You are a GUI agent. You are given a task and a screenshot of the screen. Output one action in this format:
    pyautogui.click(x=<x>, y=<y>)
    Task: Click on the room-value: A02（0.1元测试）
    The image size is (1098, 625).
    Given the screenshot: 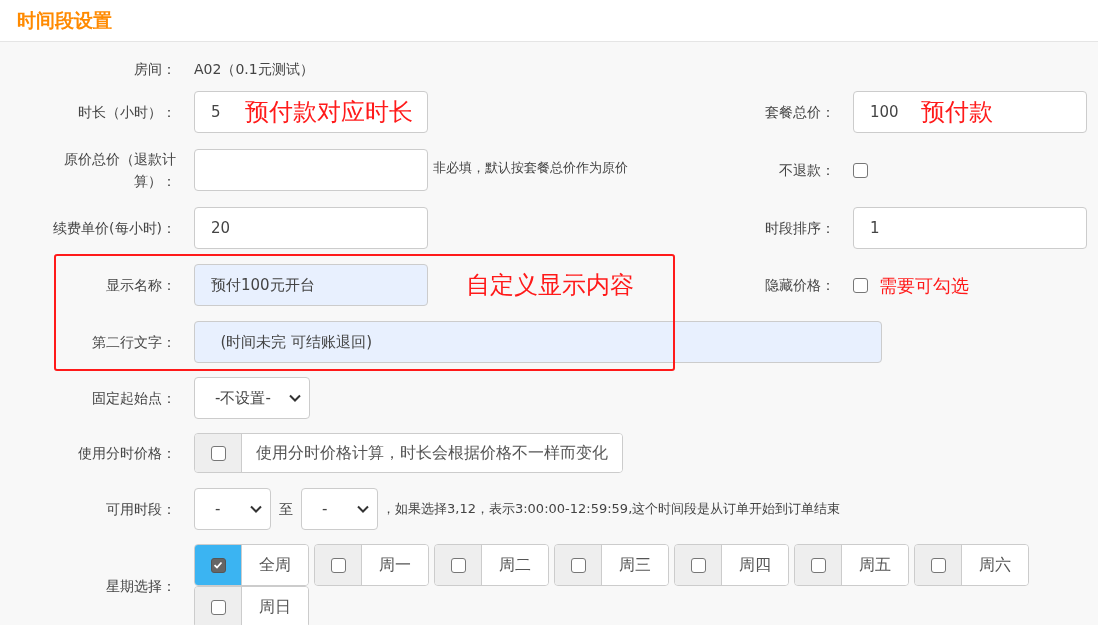 What is the action you would take?
    pyautogui.click(x=254, y=69)
    